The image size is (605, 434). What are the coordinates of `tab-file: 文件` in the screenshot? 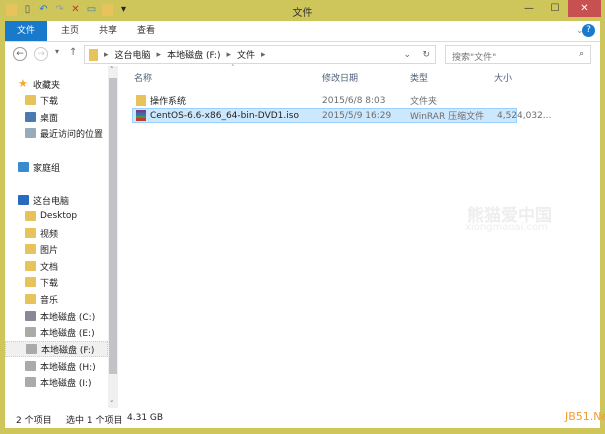 It's located at (26, 31).